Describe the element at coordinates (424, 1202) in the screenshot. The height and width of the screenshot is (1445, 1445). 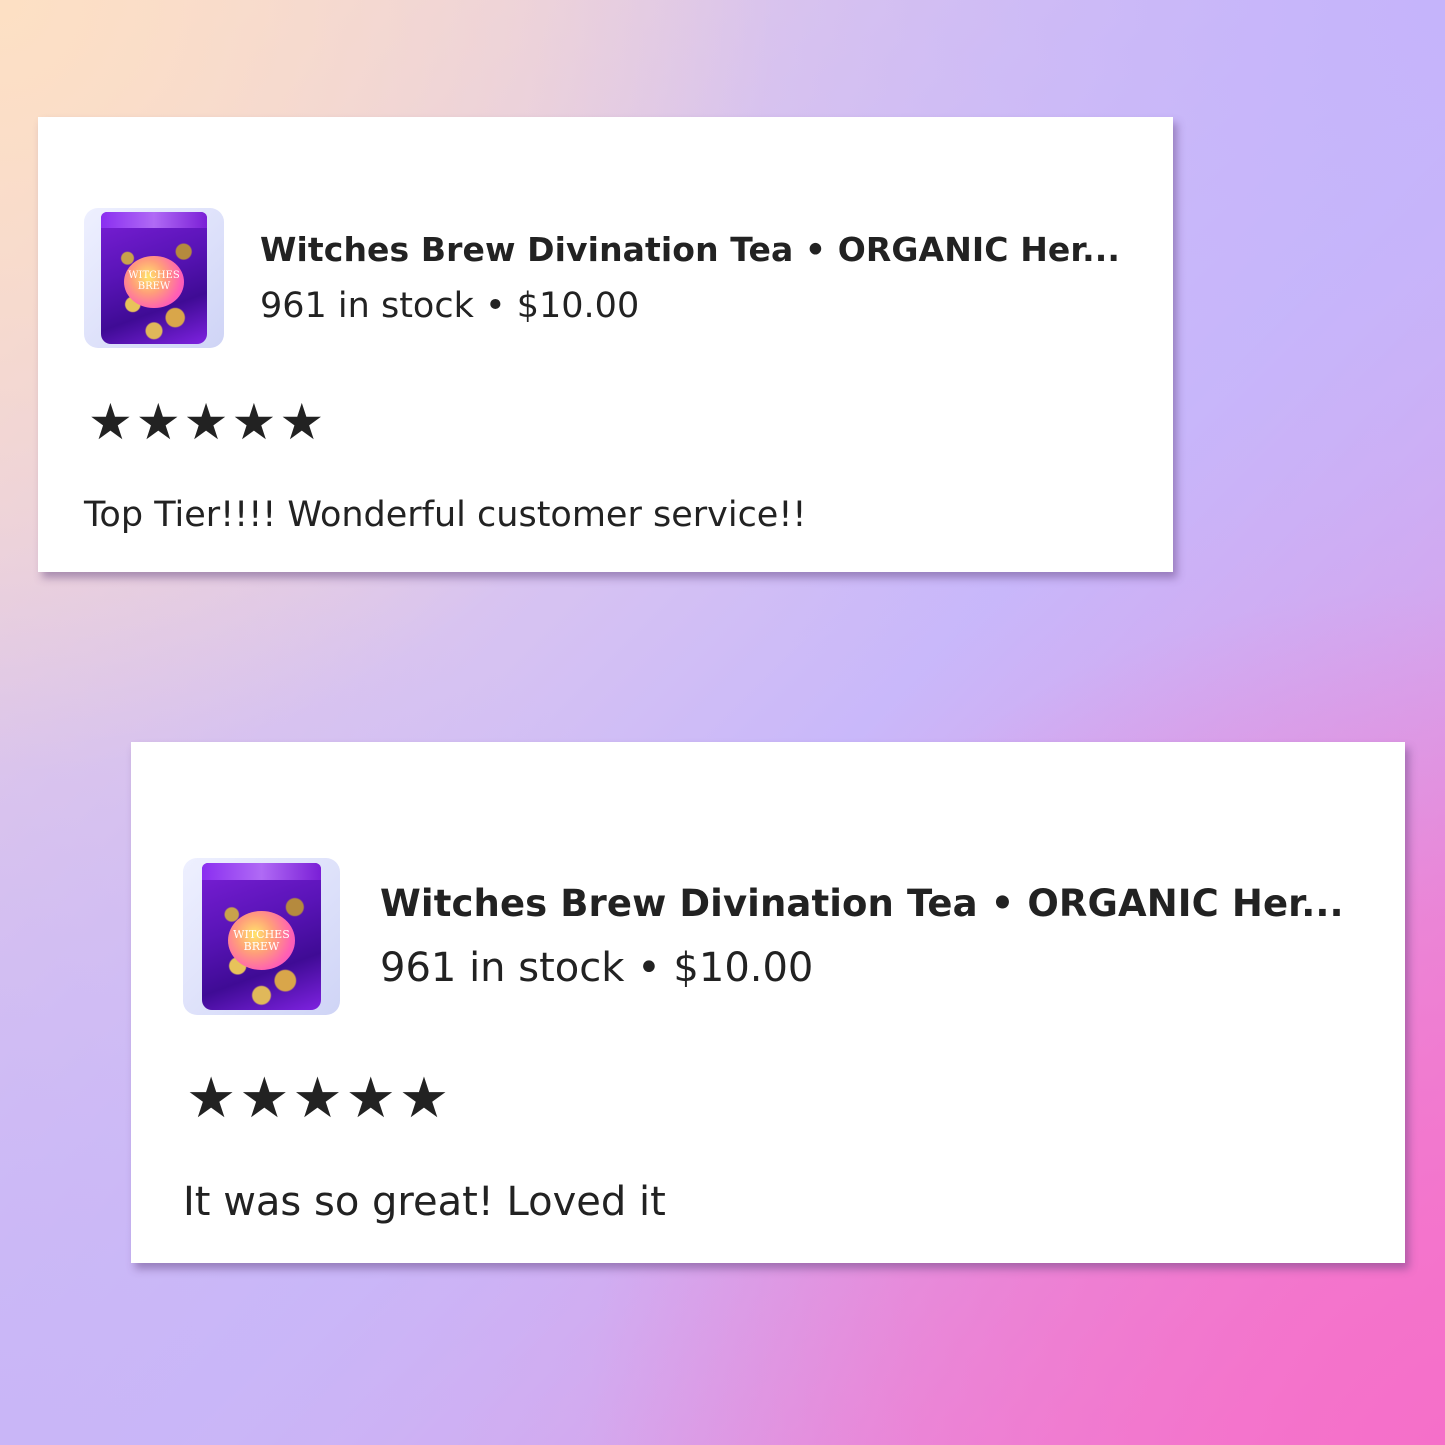
I see `review-text: It was so great! Loved it` at that location.